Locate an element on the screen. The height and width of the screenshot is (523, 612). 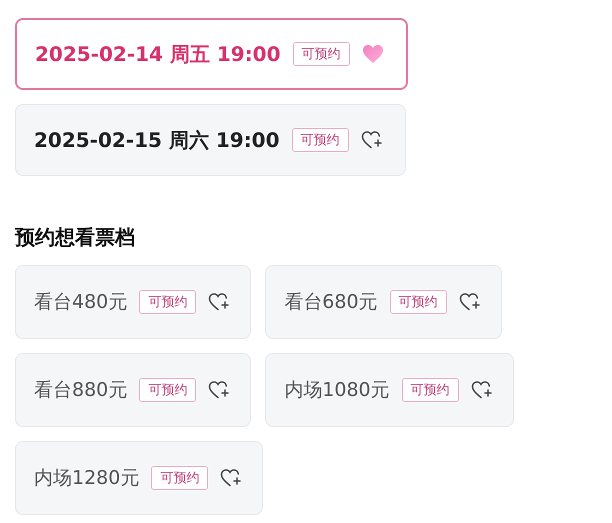
section-heading: 预约想看票档 is located at coordinates (75, 237).